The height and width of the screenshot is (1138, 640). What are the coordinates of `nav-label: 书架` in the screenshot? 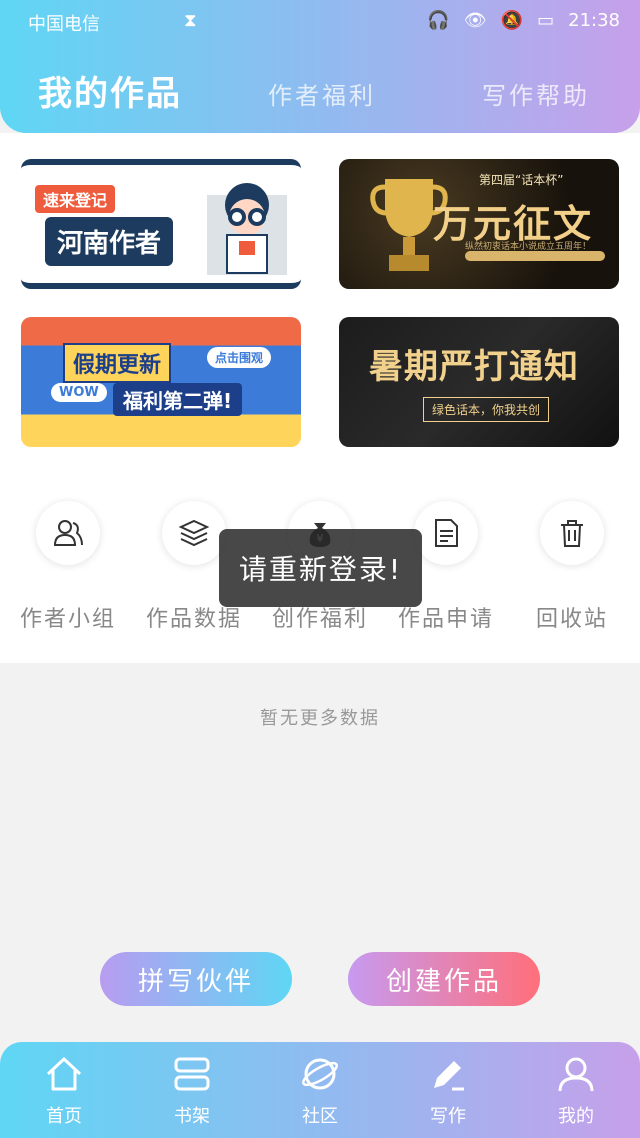 It's located at (192, 1116).